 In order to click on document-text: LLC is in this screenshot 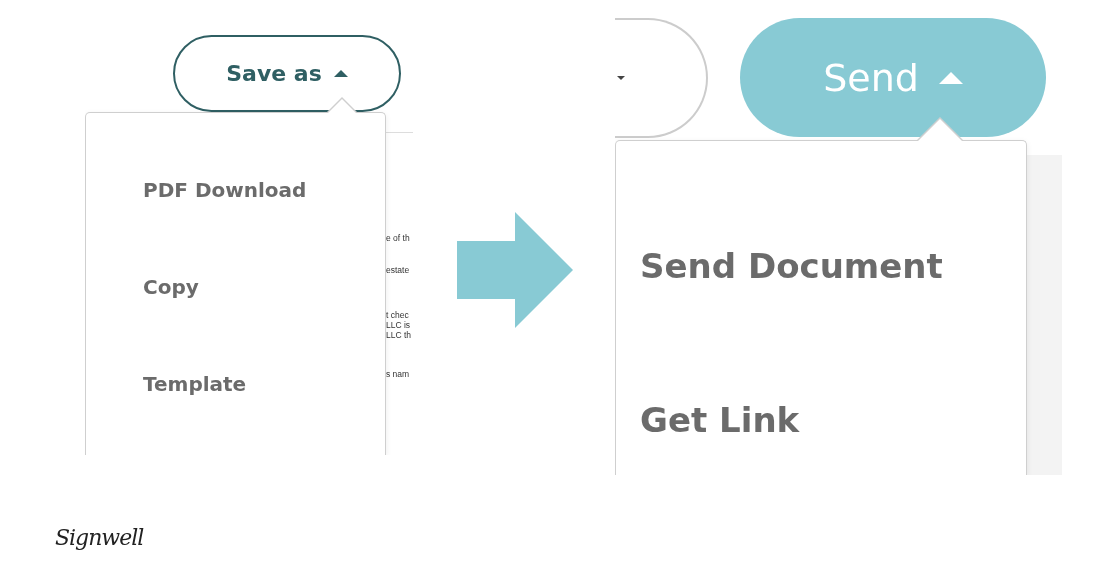, I will do `click(399, 325)`.